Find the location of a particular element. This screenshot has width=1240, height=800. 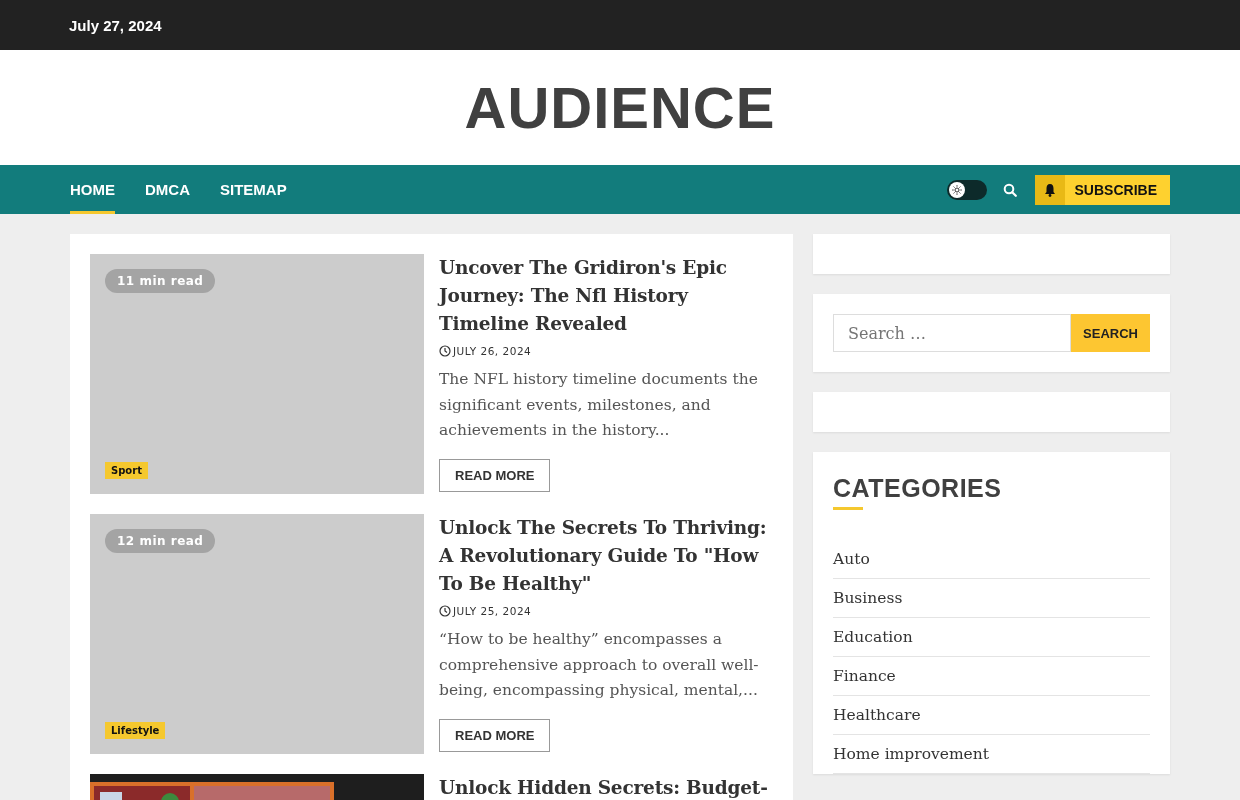

current-date: July 27, 2024 is located at coordinates (115, 25).